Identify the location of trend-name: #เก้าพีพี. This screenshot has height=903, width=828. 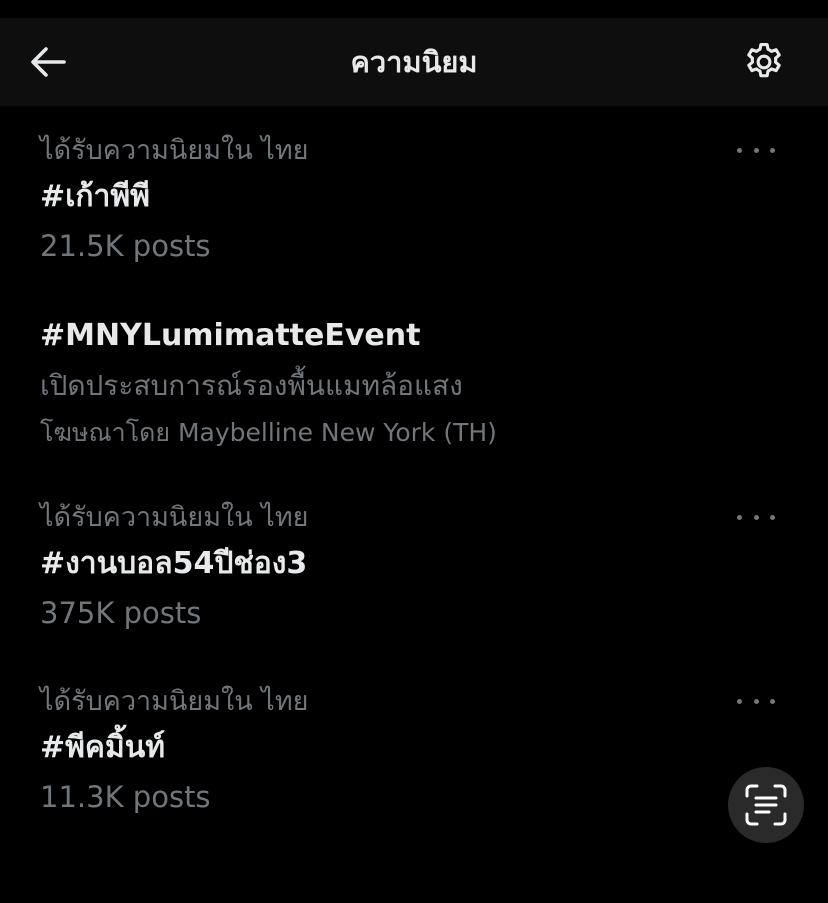
(95, 196).